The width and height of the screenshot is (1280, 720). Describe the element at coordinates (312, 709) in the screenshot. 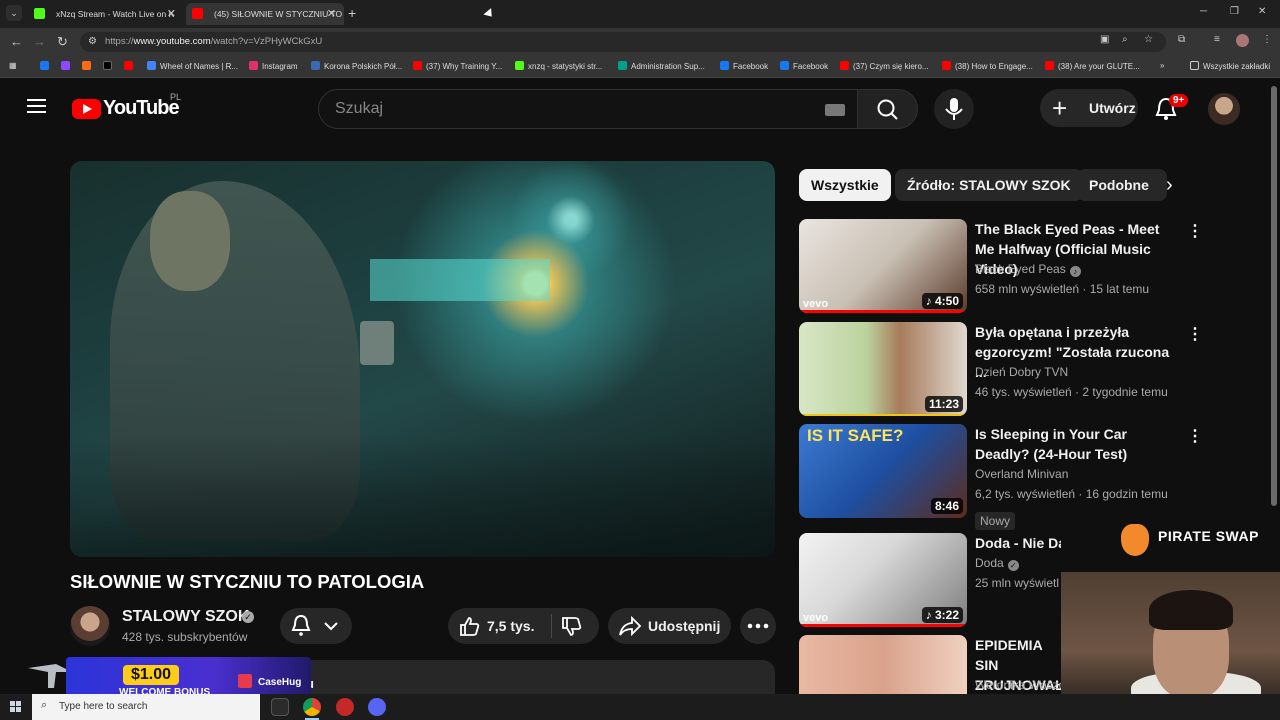

I see `chrome-app-icon` at that location.